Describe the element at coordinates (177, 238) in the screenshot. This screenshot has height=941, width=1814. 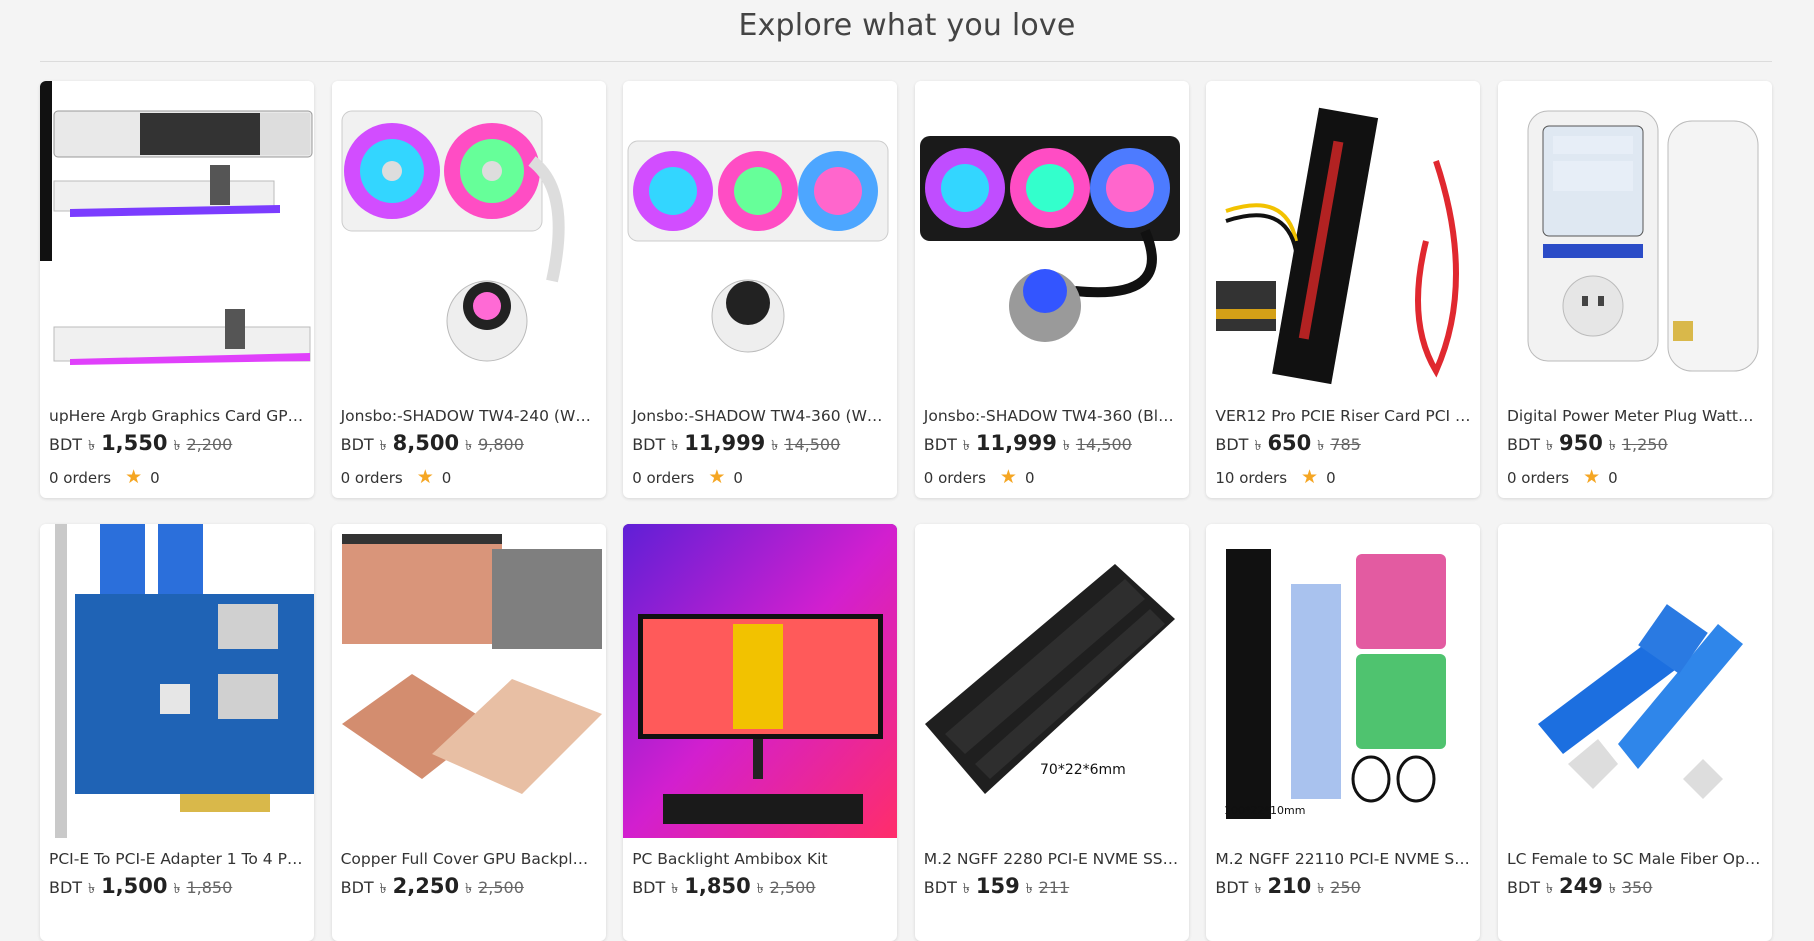
I see `gpu-brace-image` at that location.